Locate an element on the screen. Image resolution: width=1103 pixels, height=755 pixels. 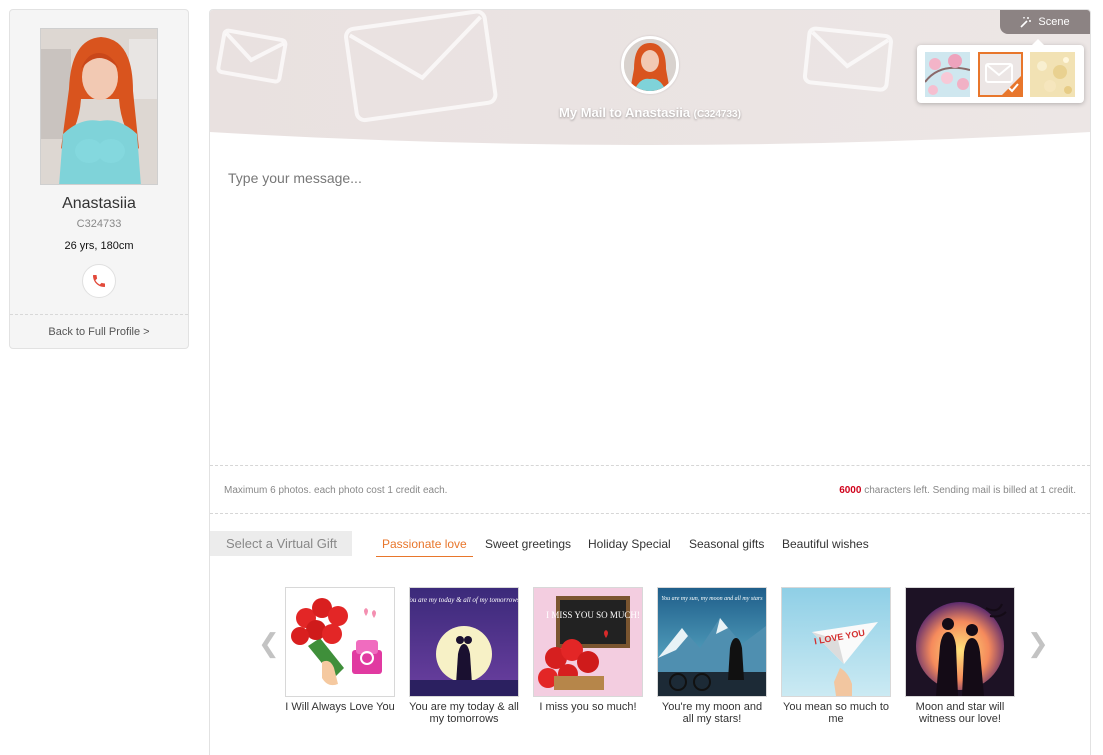
gift-caption: You mean so much to me is located at coordinates (836, 713).